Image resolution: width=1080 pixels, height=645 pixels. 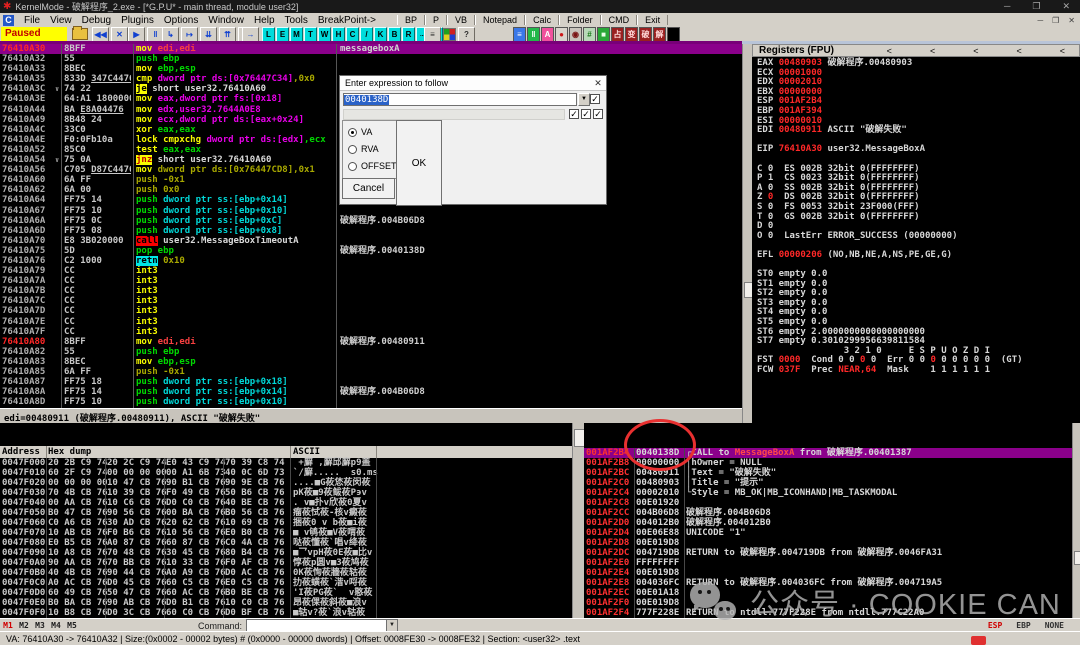 I want to click on disasm-row: 76410A82 55 push ebp, so click(x=371, y=352).